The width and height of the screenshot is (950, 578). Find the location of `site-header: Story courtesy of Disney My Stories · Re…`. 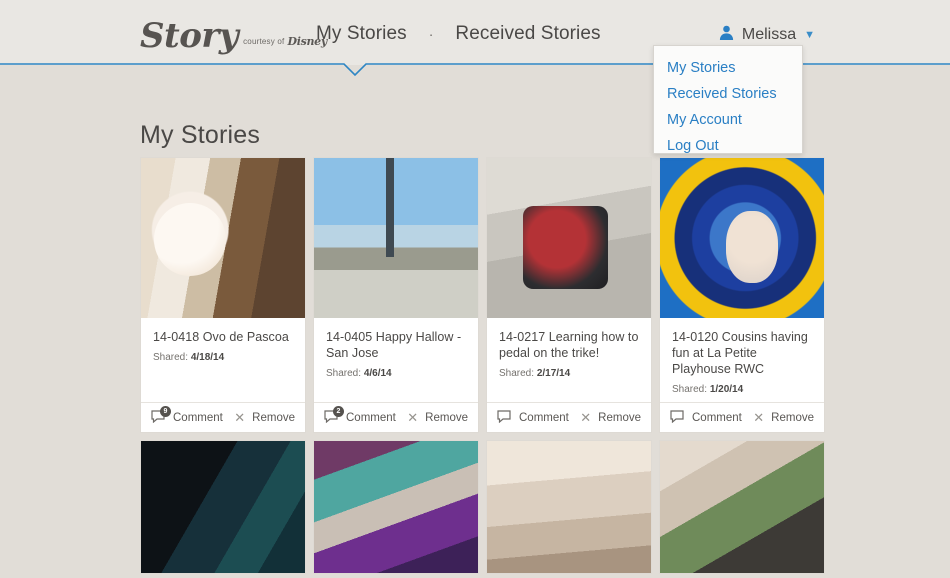

site-header: Story courtesy of Disney My Stories · Re… is located at coordinates (475, 38).